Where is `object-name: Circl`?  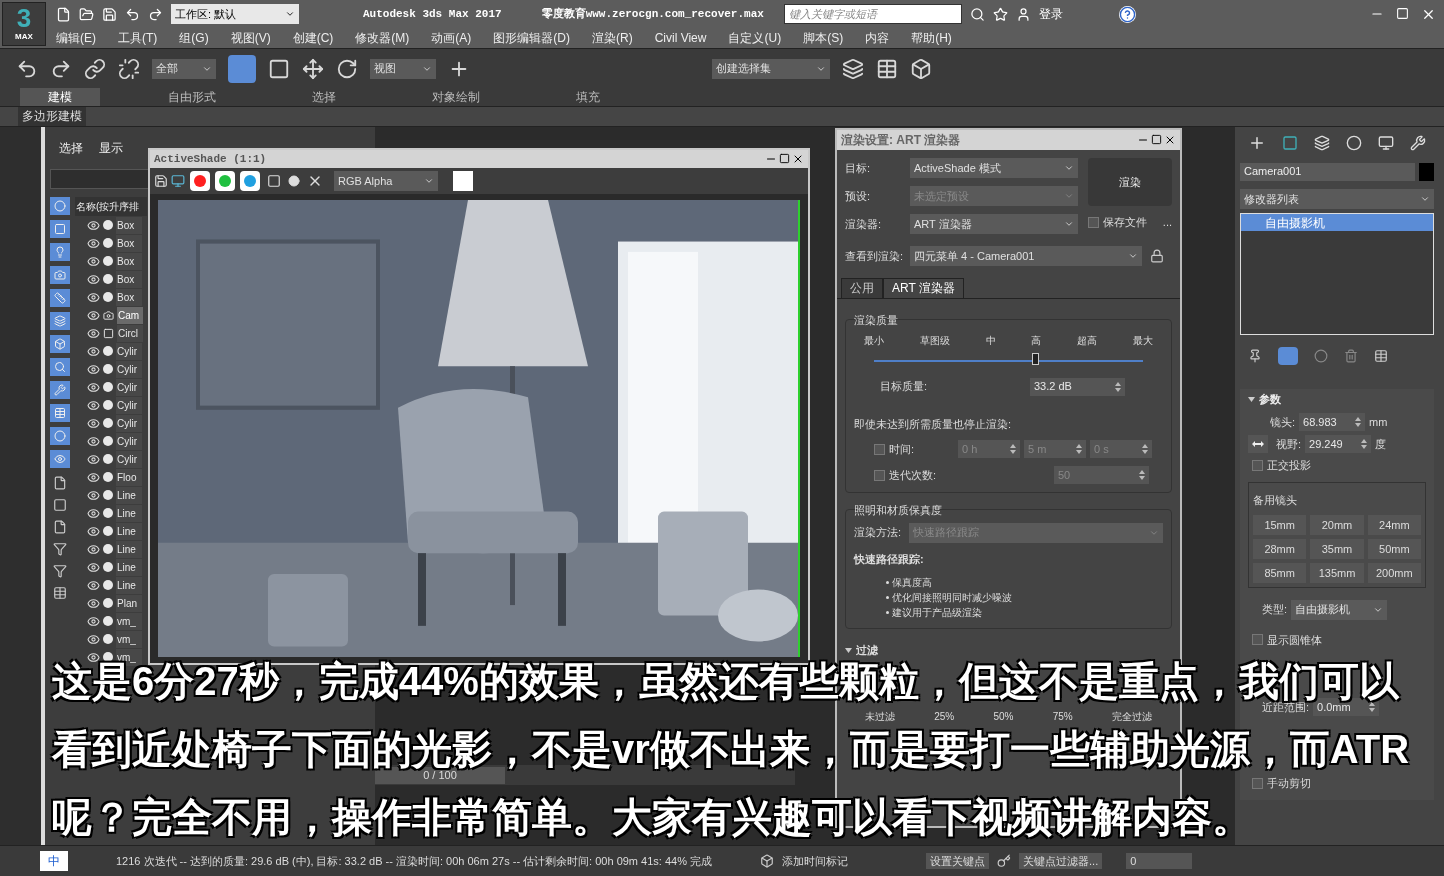 object-name: Circl is located at coordinates (130, 333).